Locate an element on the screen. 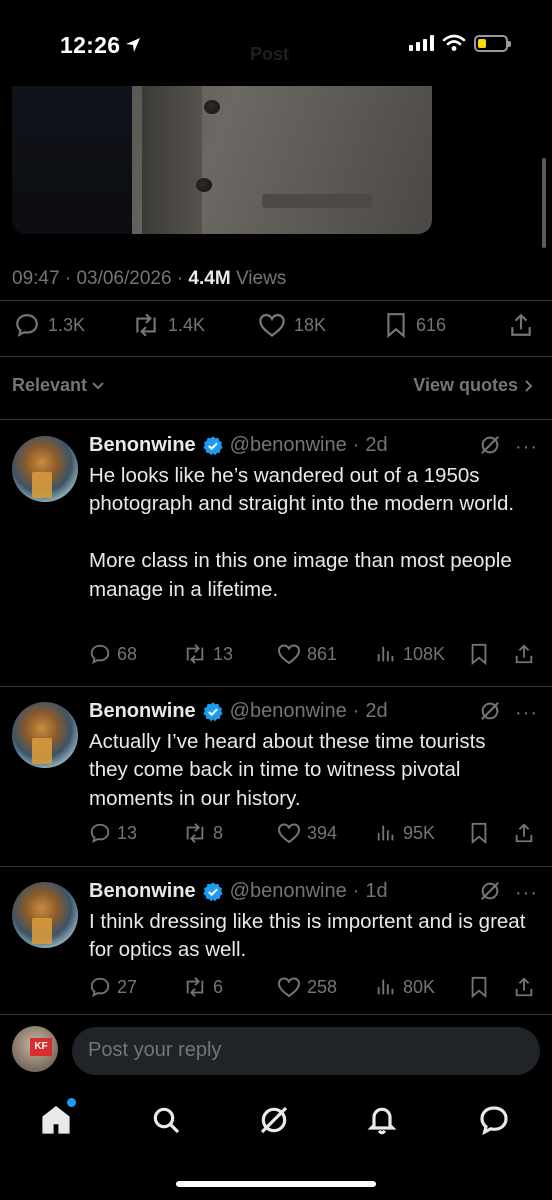  views-button: 108K is located at coordinates (410, 654).